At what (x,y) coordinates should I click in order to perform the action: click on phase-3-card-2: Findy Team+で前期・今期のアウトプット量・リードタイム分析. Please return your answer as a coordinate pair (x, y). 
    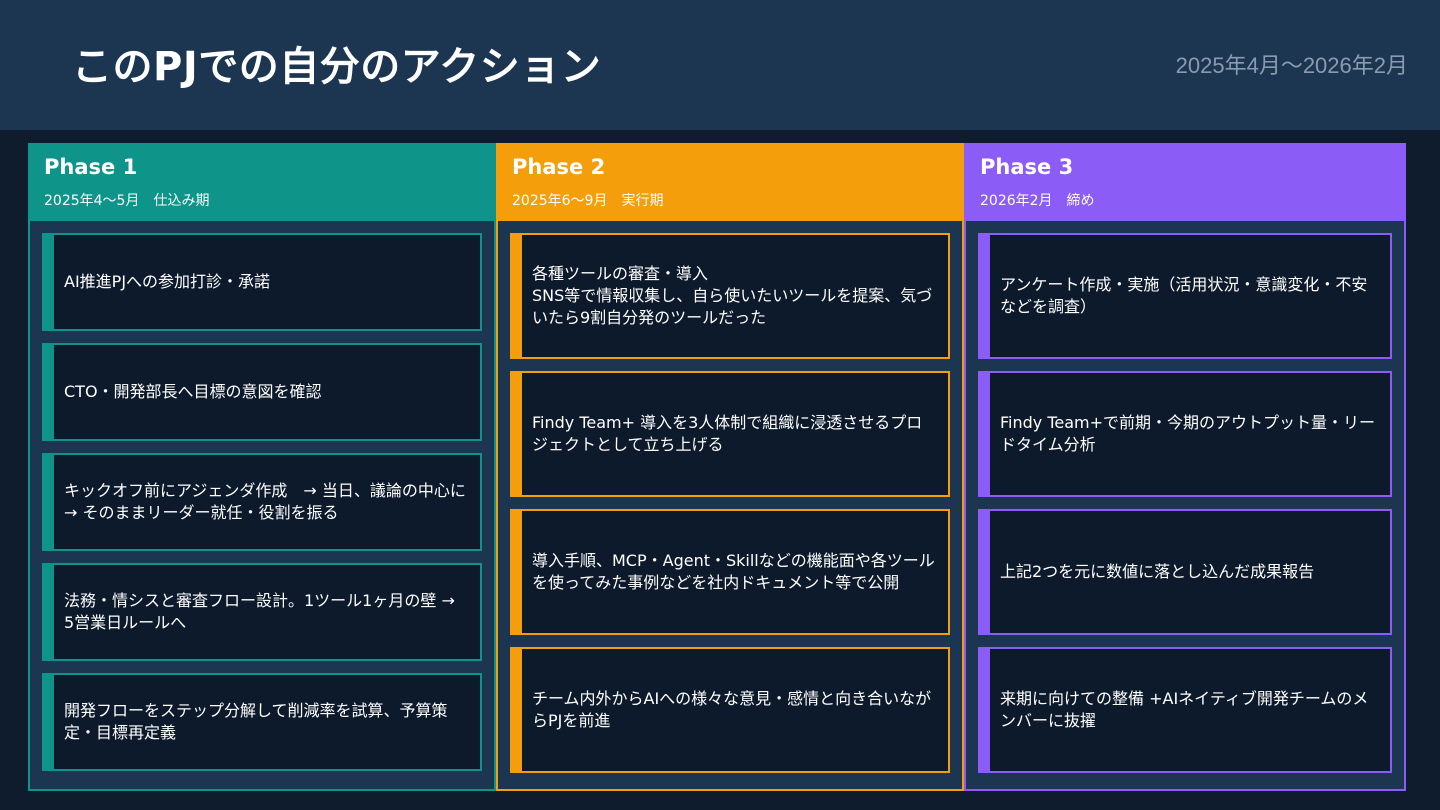
    Looking at the image, I should click on (1185, 434).